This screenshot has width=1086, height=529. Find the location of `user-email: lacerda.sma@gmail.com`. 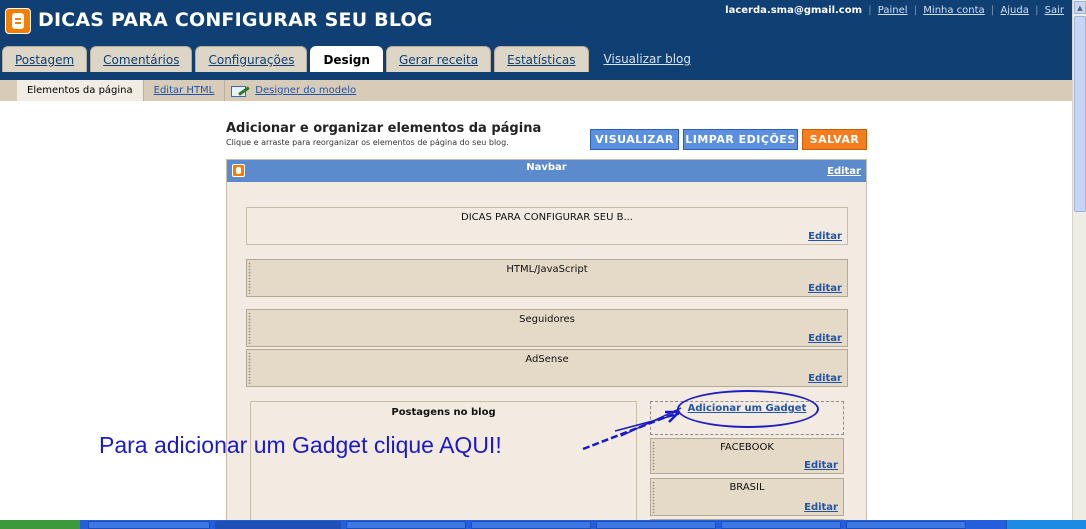

user-email: lacerda.sma@gmail.com is located at coordinates (794, 10).